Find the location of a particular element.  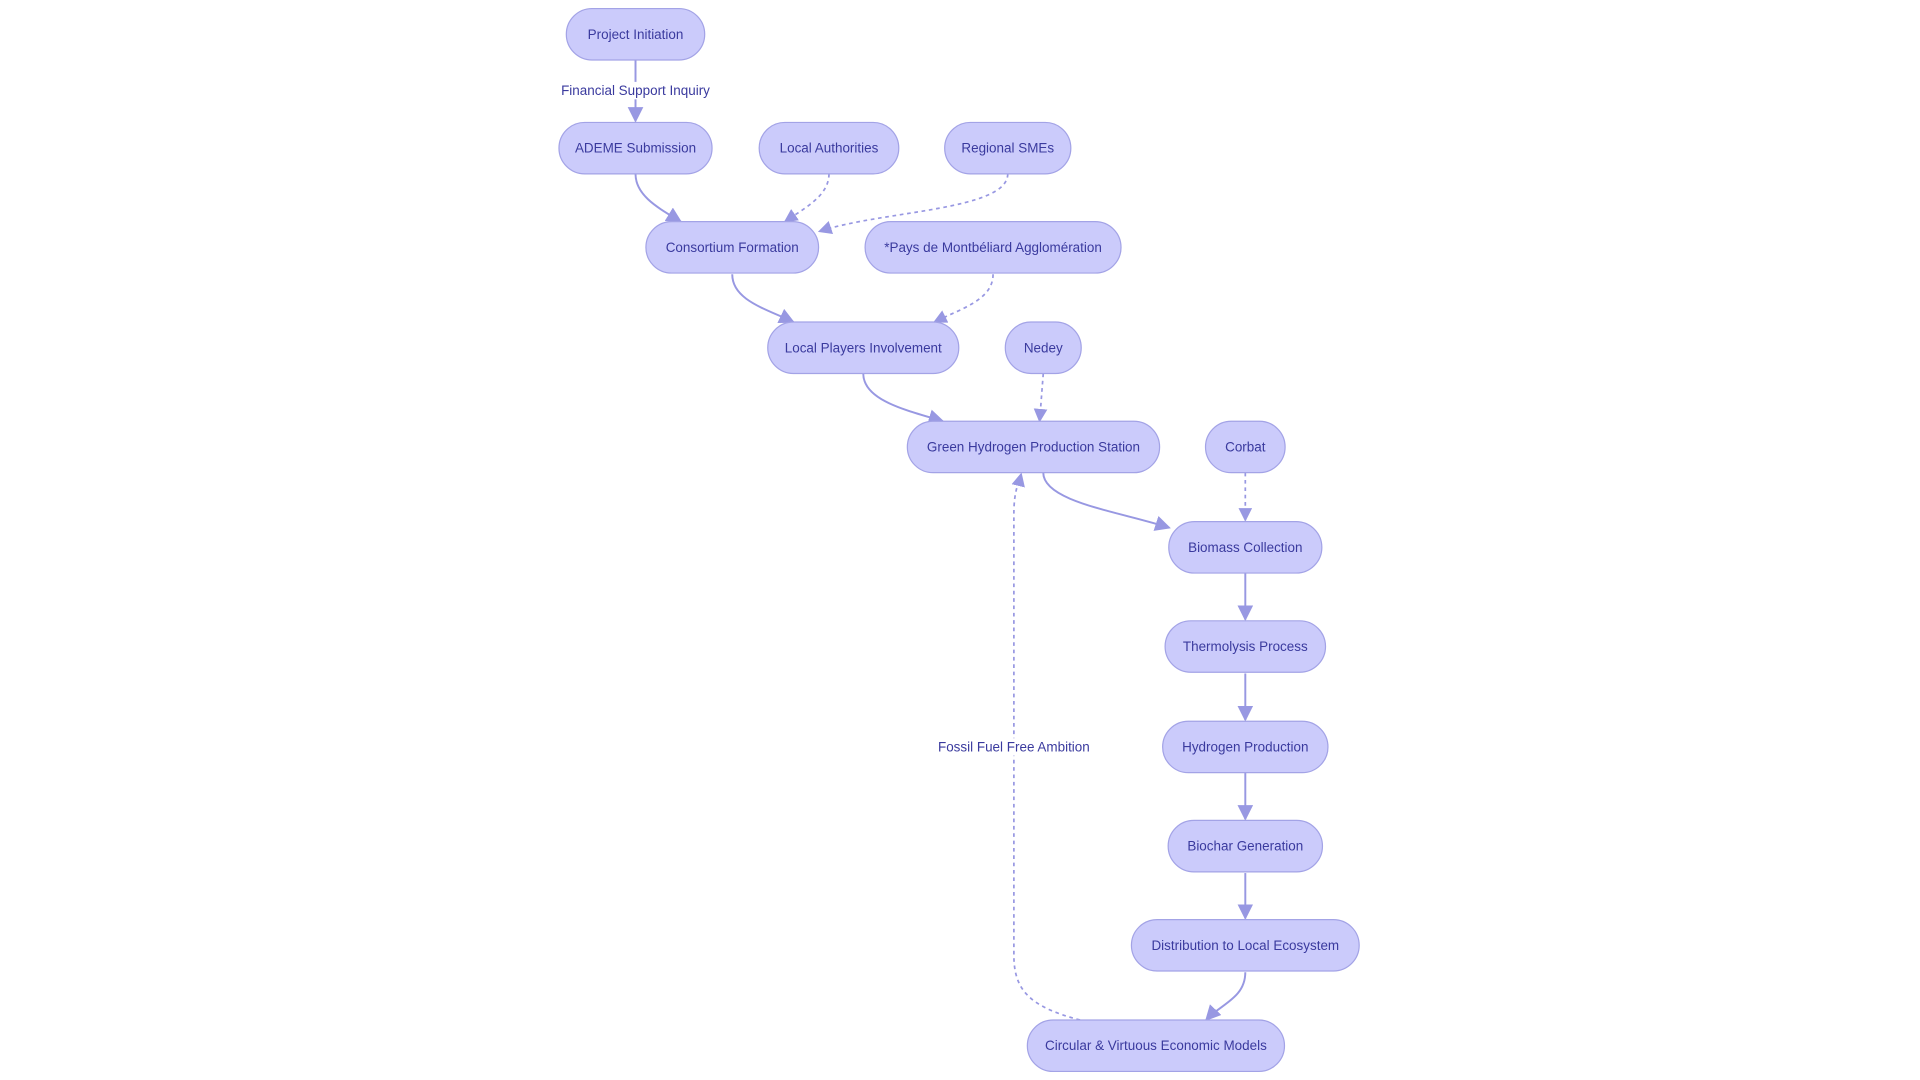

node-pays-de-montbeliard: *Pays de Montbéliard Agglomération is located at coordinates (993, 247).